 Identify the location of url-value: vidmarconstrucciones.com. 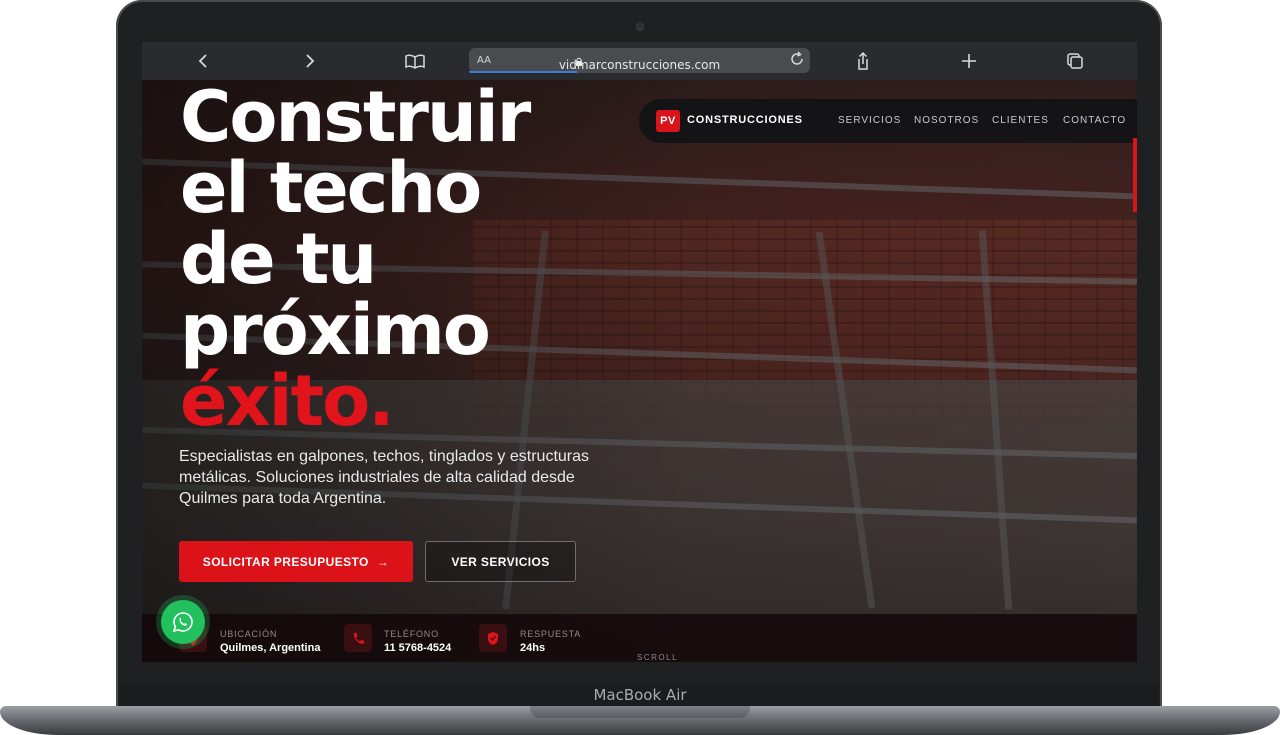
(639, 65).